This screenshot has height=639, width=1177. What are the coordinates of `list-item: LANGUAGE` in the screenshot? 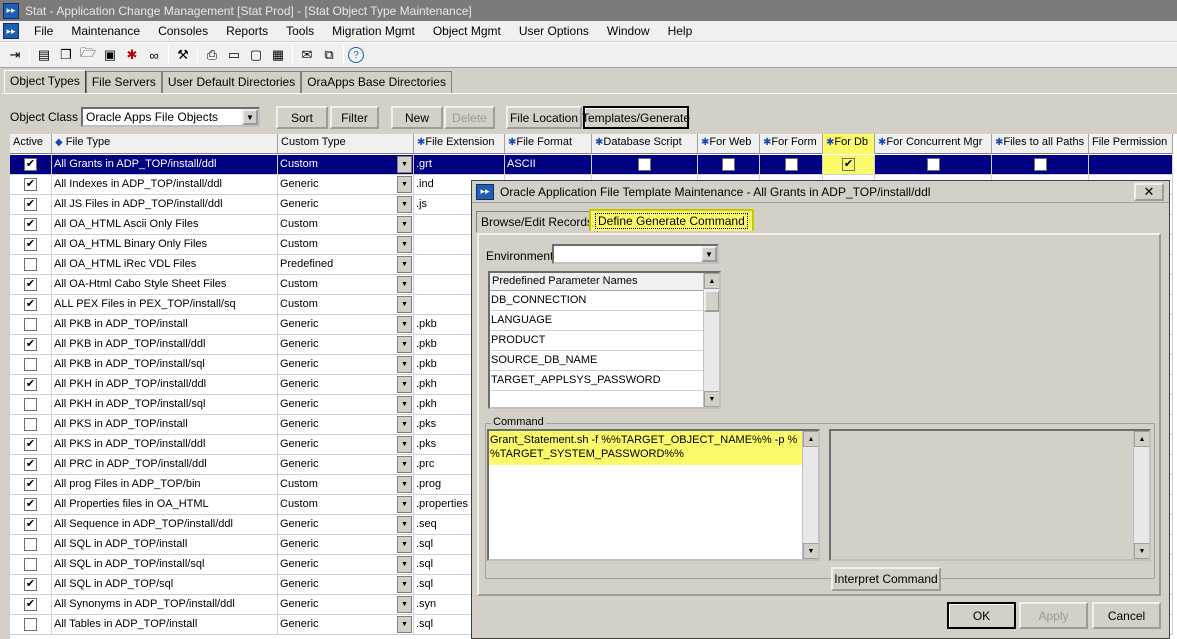 It's located at (604, 321).